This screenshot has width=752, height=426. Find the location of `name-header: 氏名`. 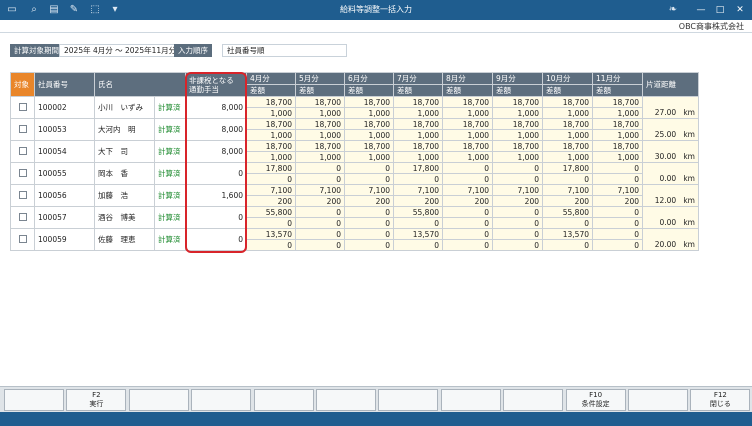

name-header: 氏名 is located at coordinates (140, 84).